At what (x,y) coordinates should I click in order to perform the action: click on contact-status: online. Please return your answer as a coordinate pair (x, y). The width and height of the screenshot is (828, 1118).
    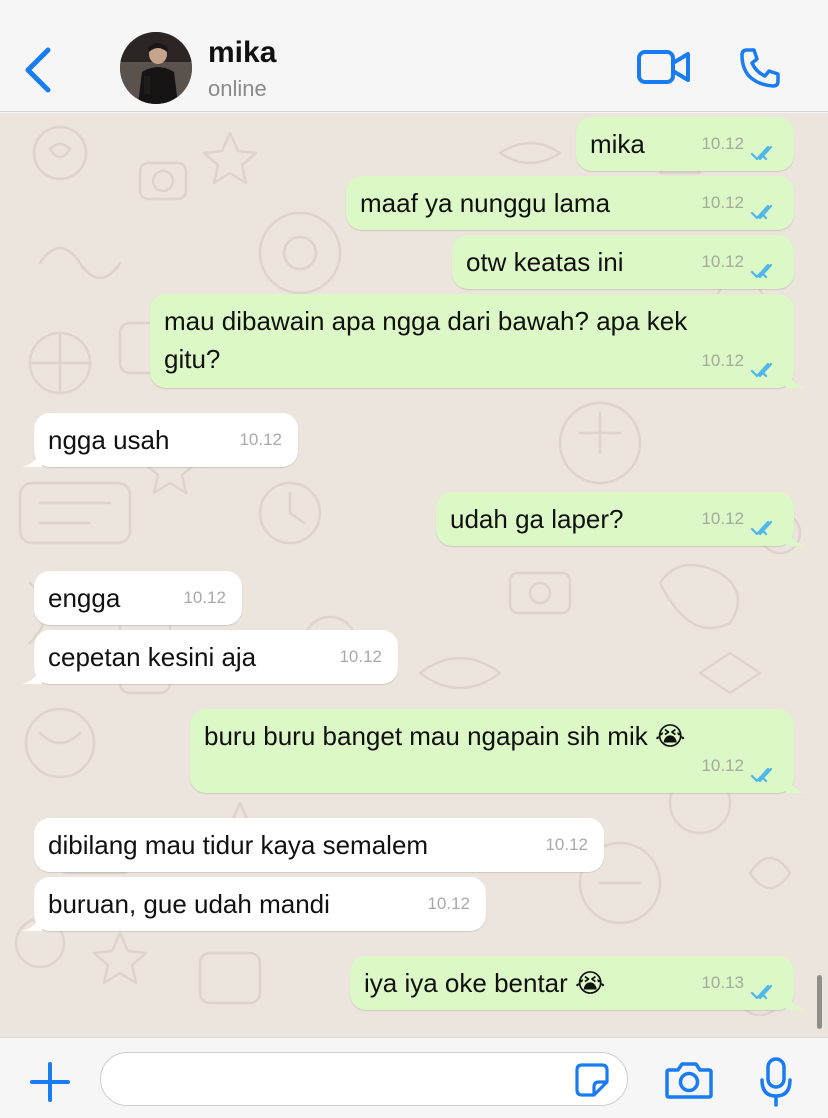
    Looking at the image, I should click on (237, 88).